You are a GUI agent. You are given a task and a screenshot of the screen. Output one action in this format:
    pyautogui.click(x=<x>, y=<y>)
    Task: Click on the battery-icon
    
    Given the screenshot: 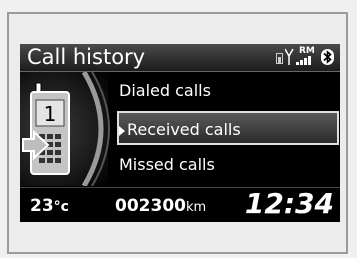 What is the action you would take?
    pyautogui.click(x=279, y=58)
    